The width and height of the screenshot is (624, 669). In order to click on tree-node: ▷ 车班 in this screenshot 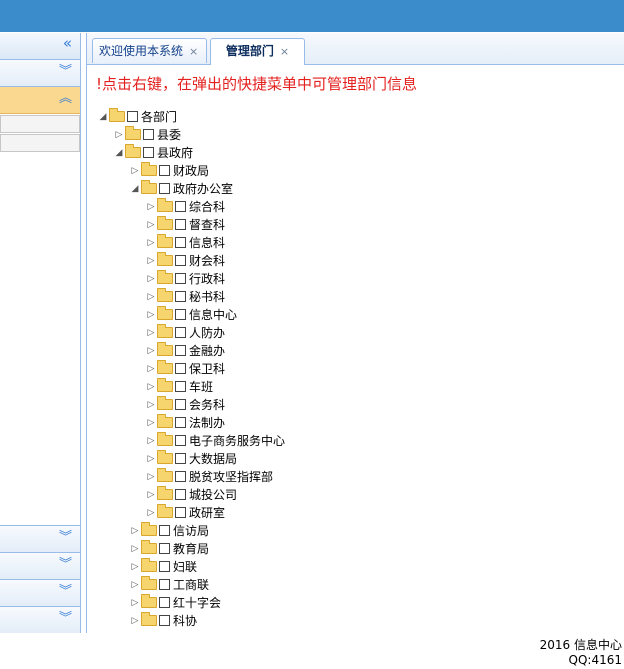, I will do `click(179, 387)`.